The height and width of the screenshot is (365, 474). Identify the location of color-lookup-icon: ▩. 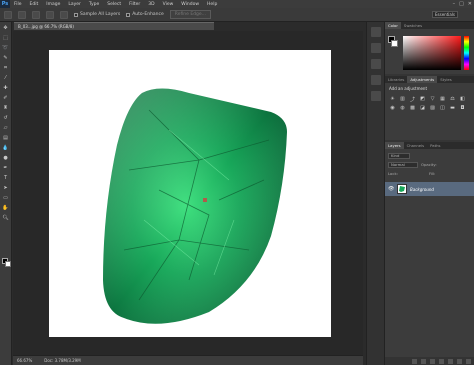
(412, 108).